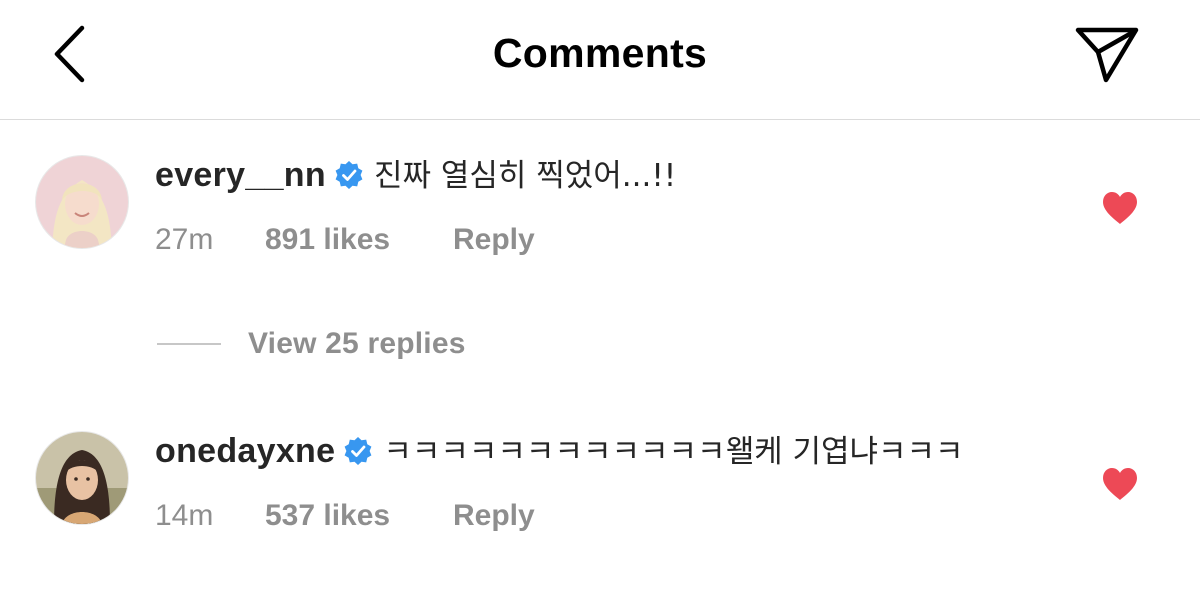 This screenshot has height=603, width=1200. What do you see at coordinates (245, 451) in the screenshot?
I see `comment-username: onedayxne` at bounding box center [245, 451].